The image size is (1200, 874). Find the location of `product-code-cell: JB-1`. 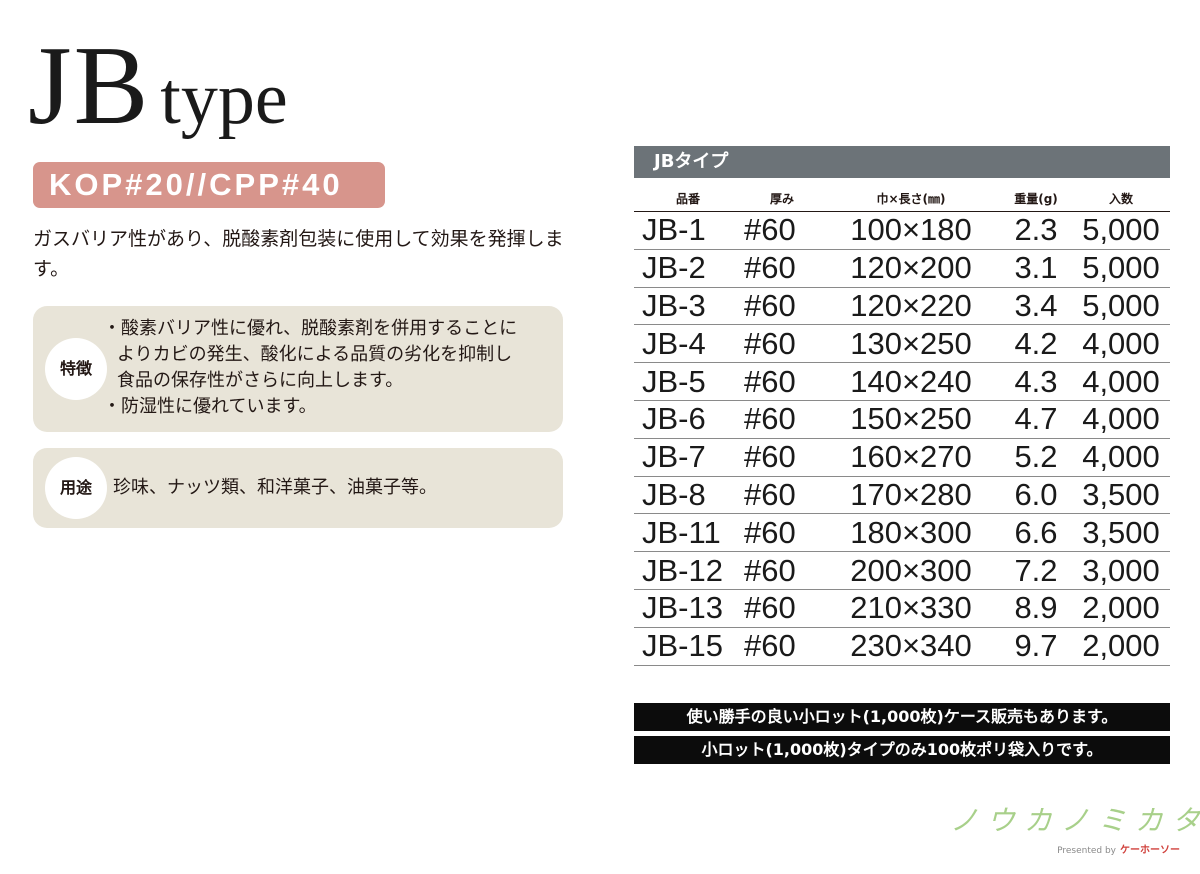

product-code-cell: JB-1 is located at coordinates (674, 230).